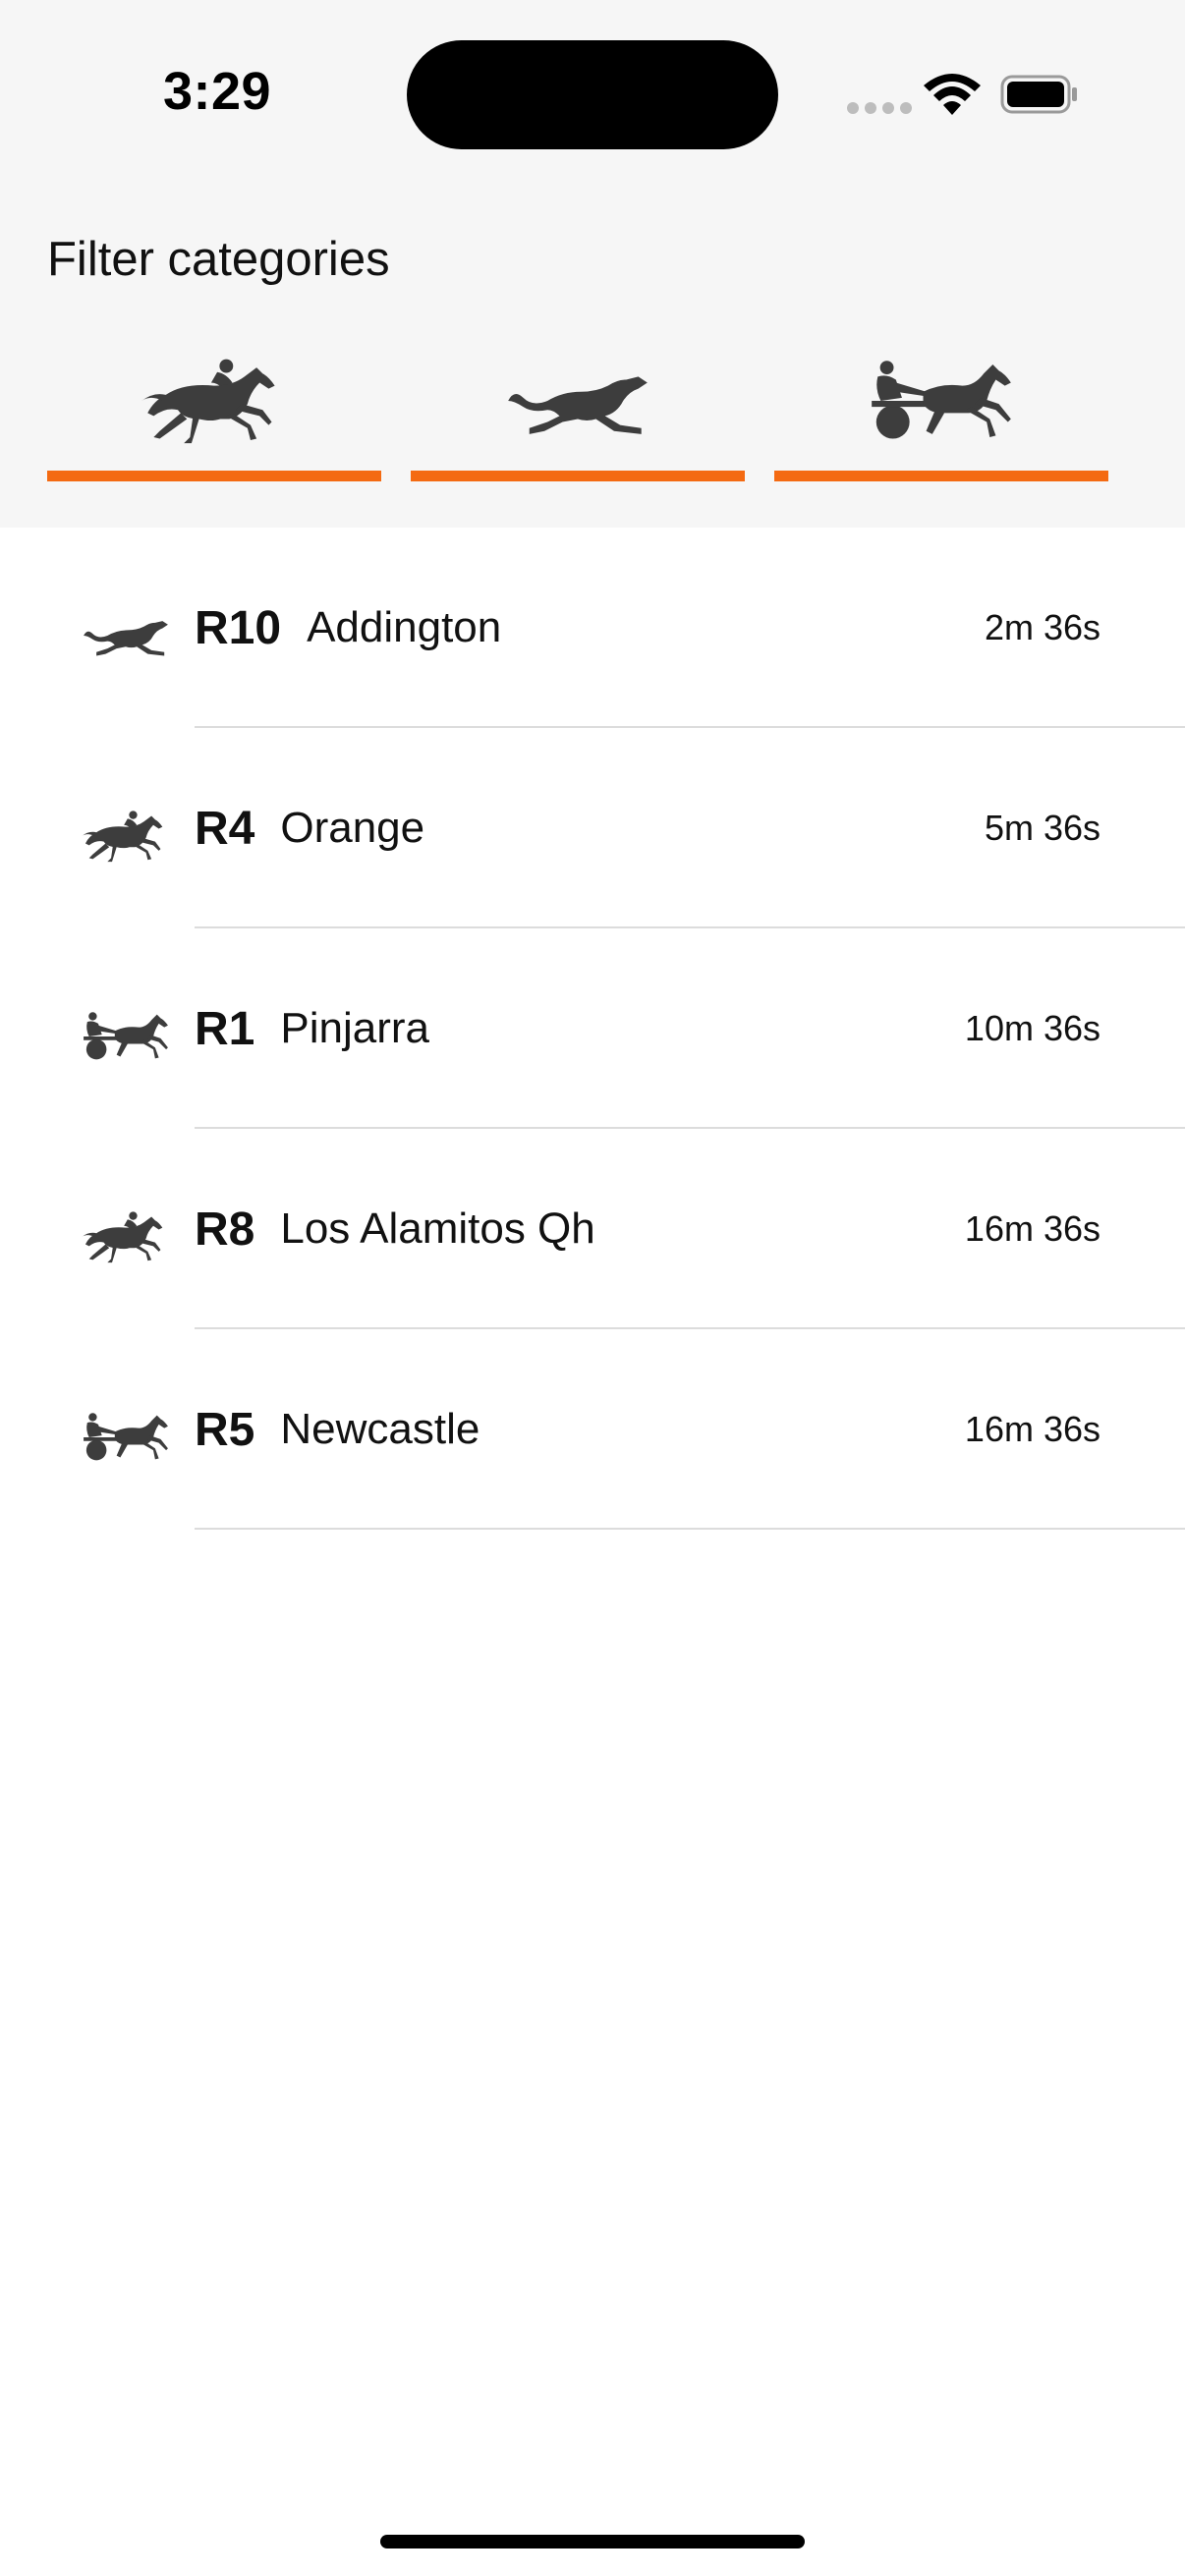 The height and width of the screenshot is (2576, 1185). I want to click on home-indicator, so click(592, 2541).